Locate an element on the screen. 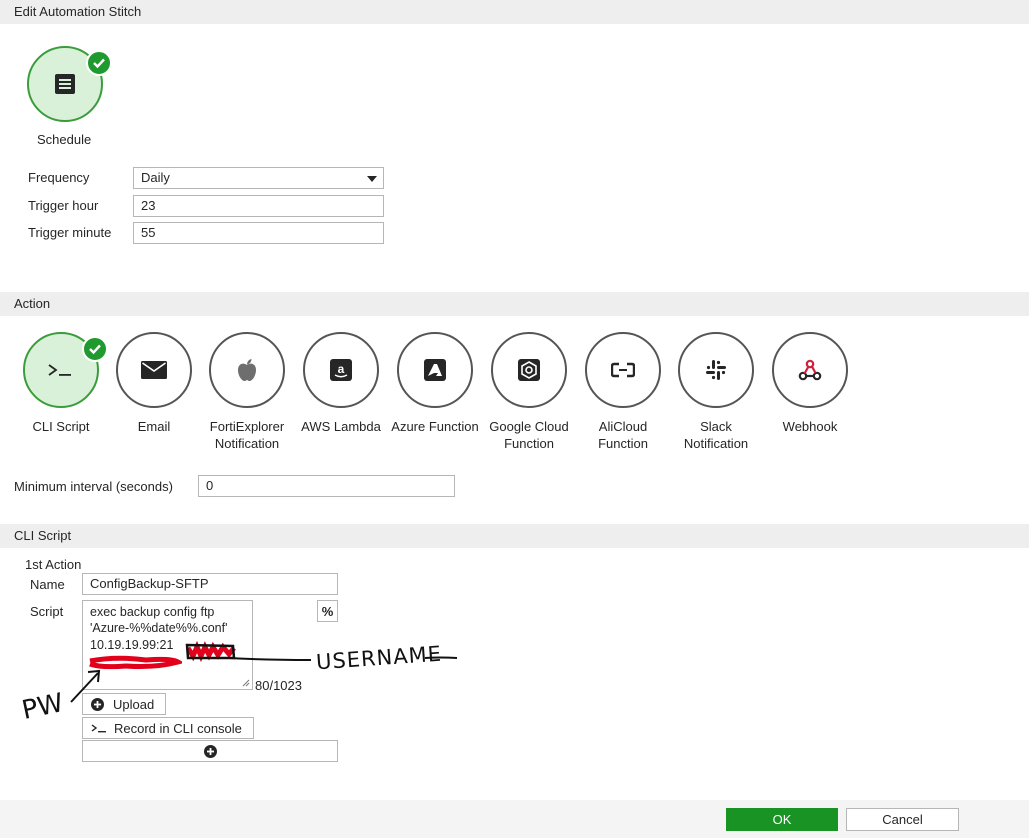 The height and width of the screenshot is (838, 1029). webhook-icon is located at coordinates (810, 370).